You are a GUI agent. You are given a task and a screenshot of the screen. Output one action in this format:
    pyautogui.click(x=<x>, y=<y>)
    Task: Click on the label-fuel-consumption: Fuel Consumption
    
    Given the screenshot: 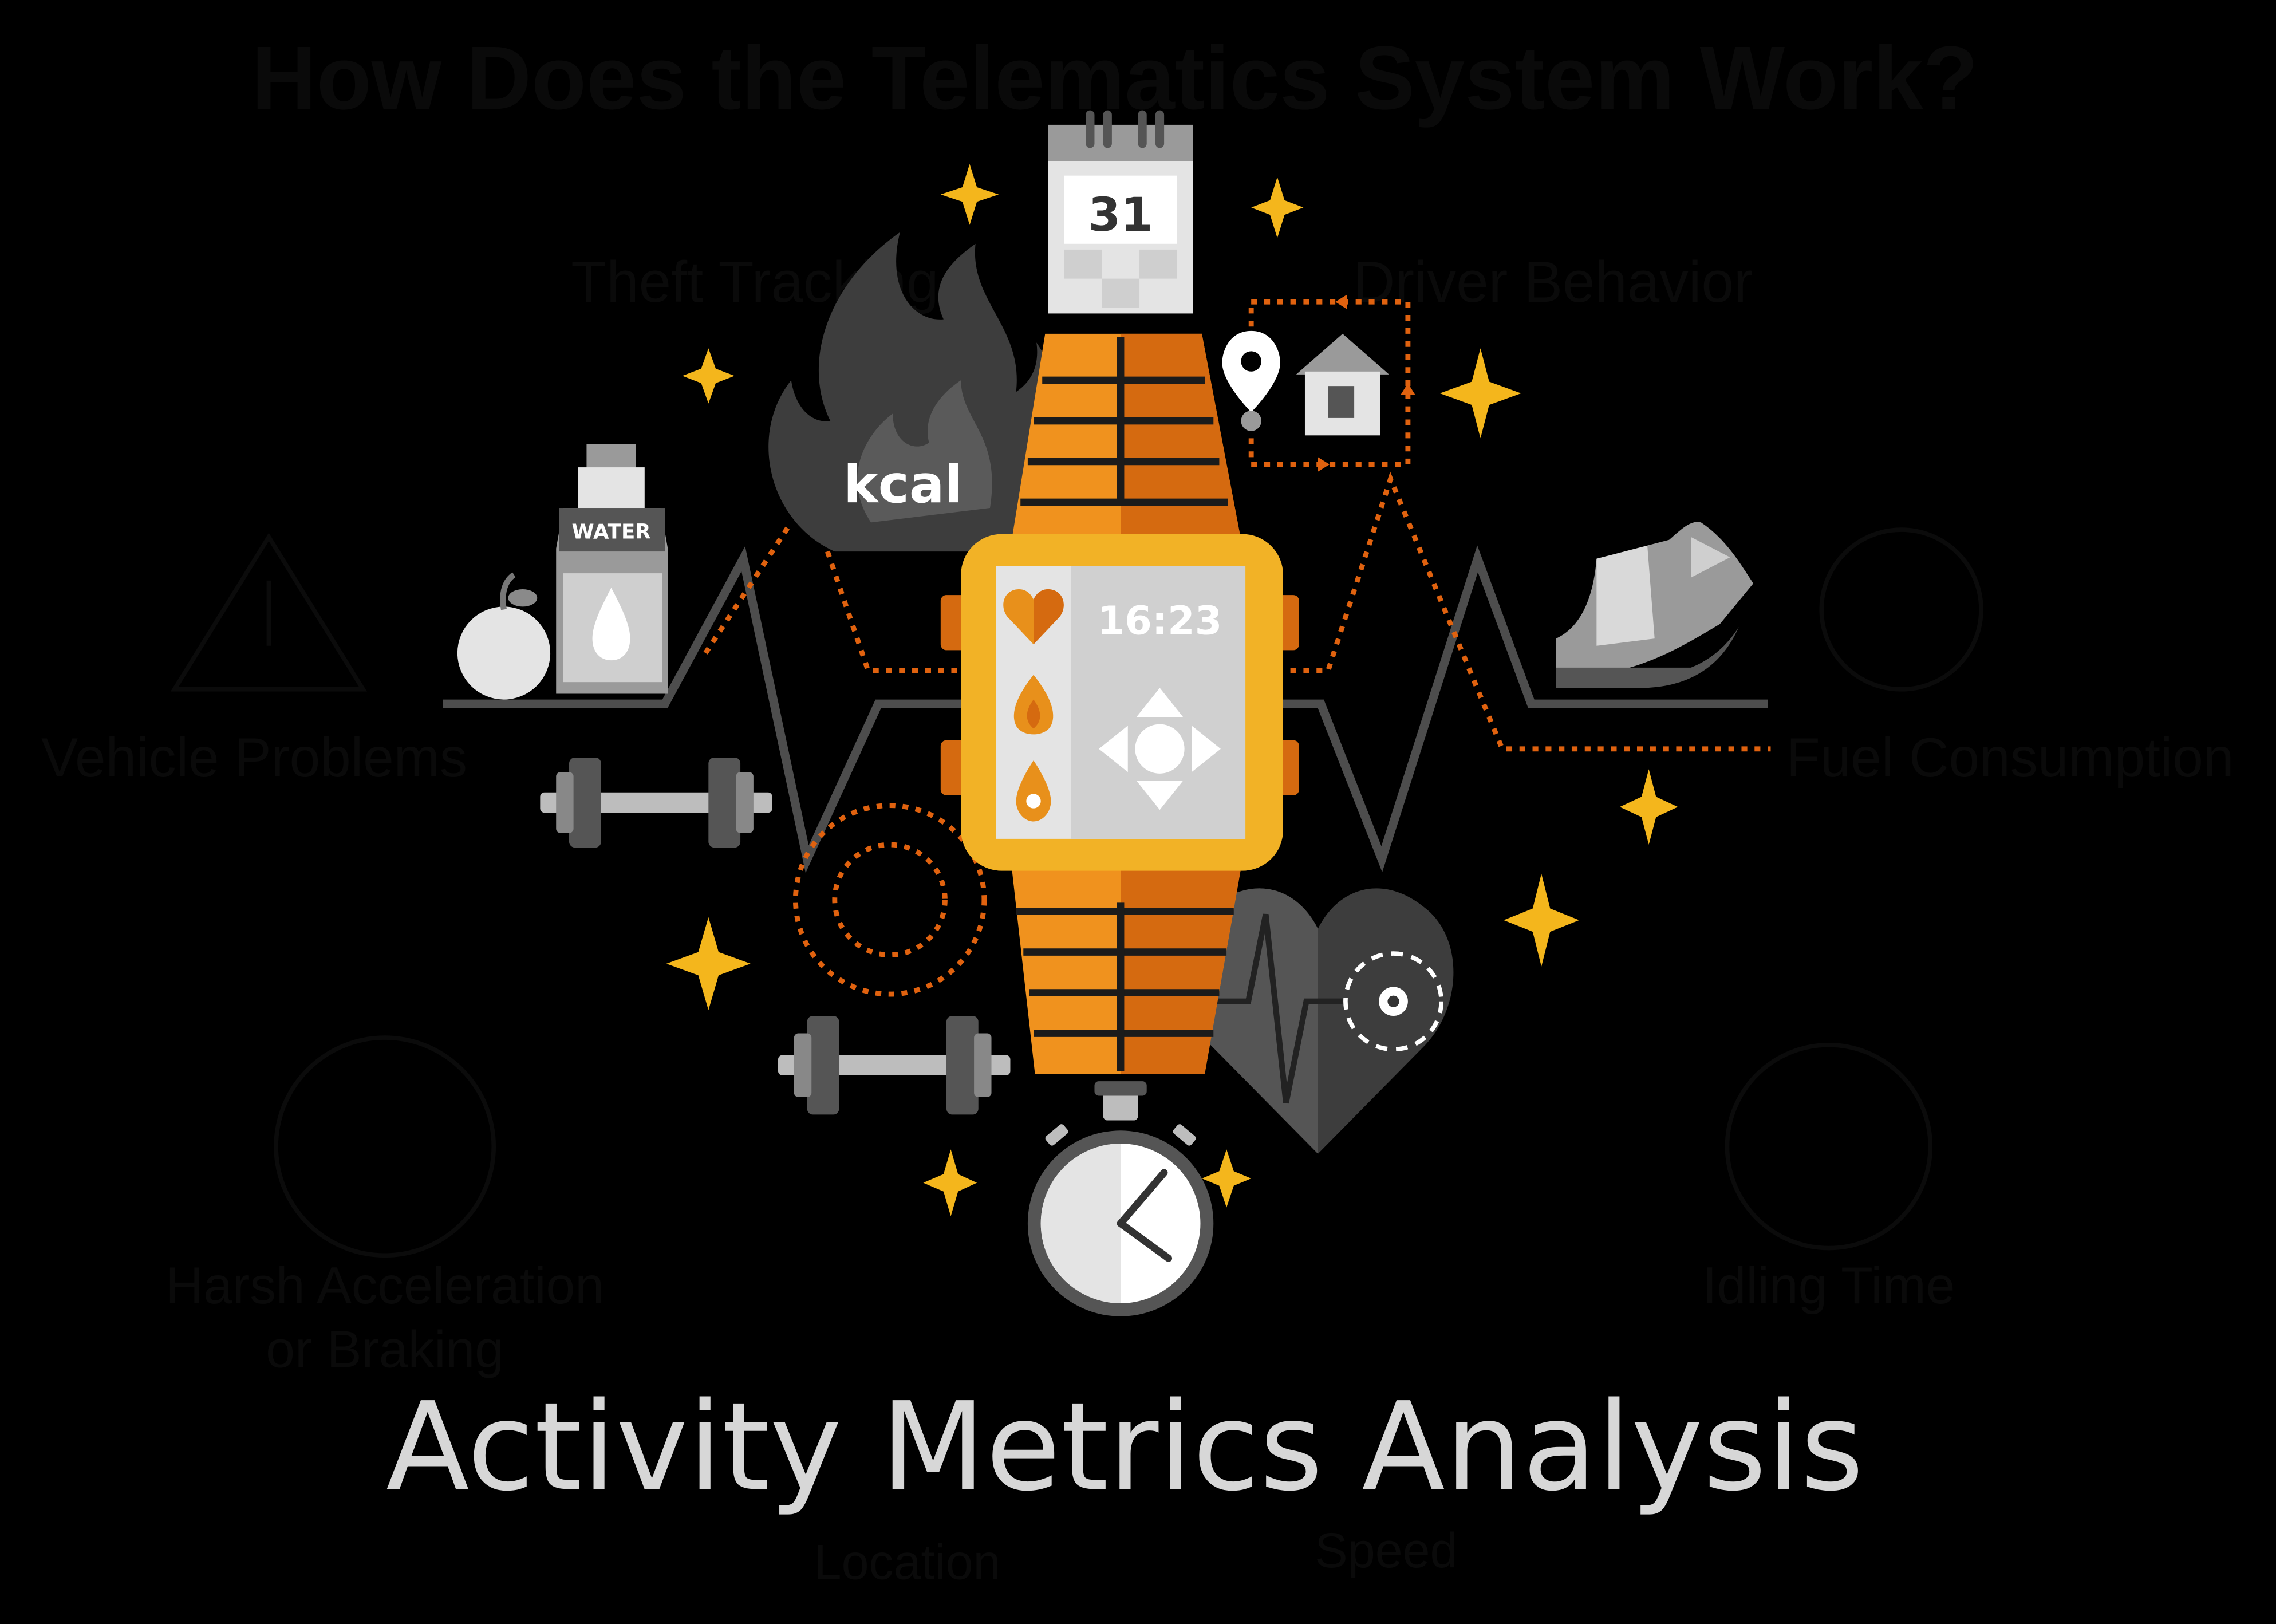 What is the action you would take?
    pyautogui.click(x=2010, y=758)
    